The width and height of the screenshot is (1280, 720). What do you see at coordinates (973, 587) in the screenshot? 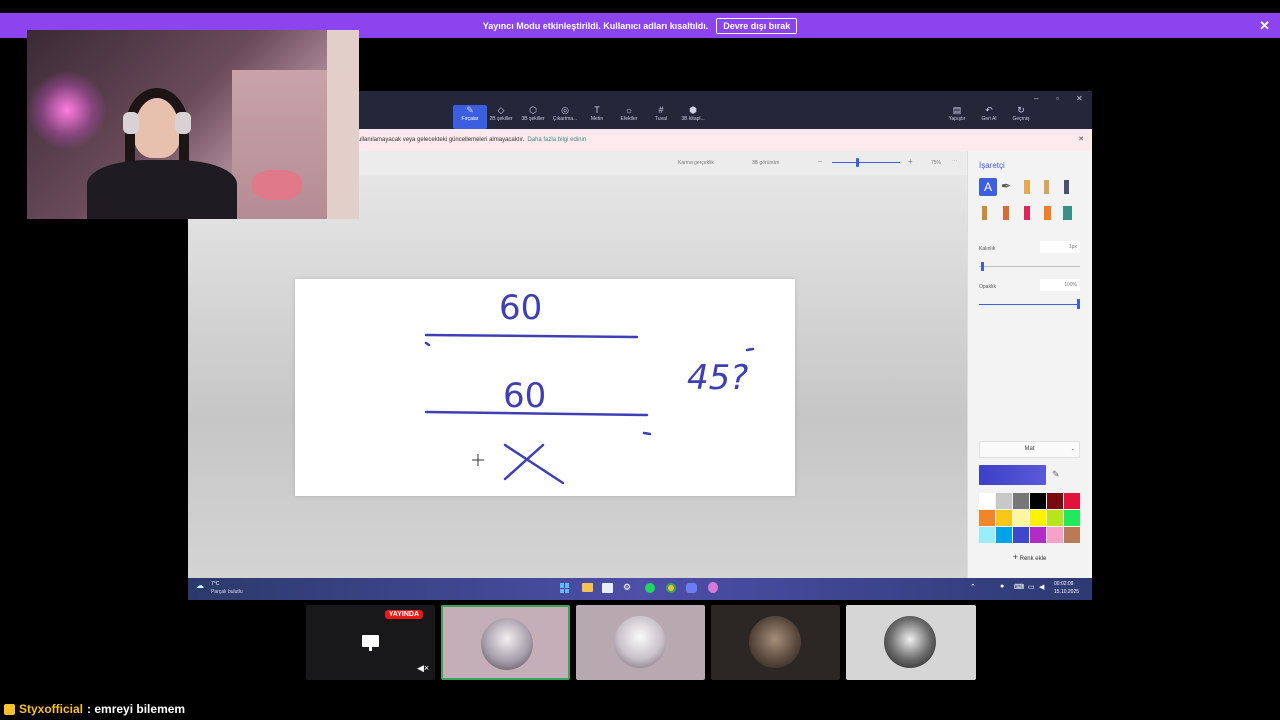
I see `tray-chevron-icon: ⌃` at bounding box center [973, 587].